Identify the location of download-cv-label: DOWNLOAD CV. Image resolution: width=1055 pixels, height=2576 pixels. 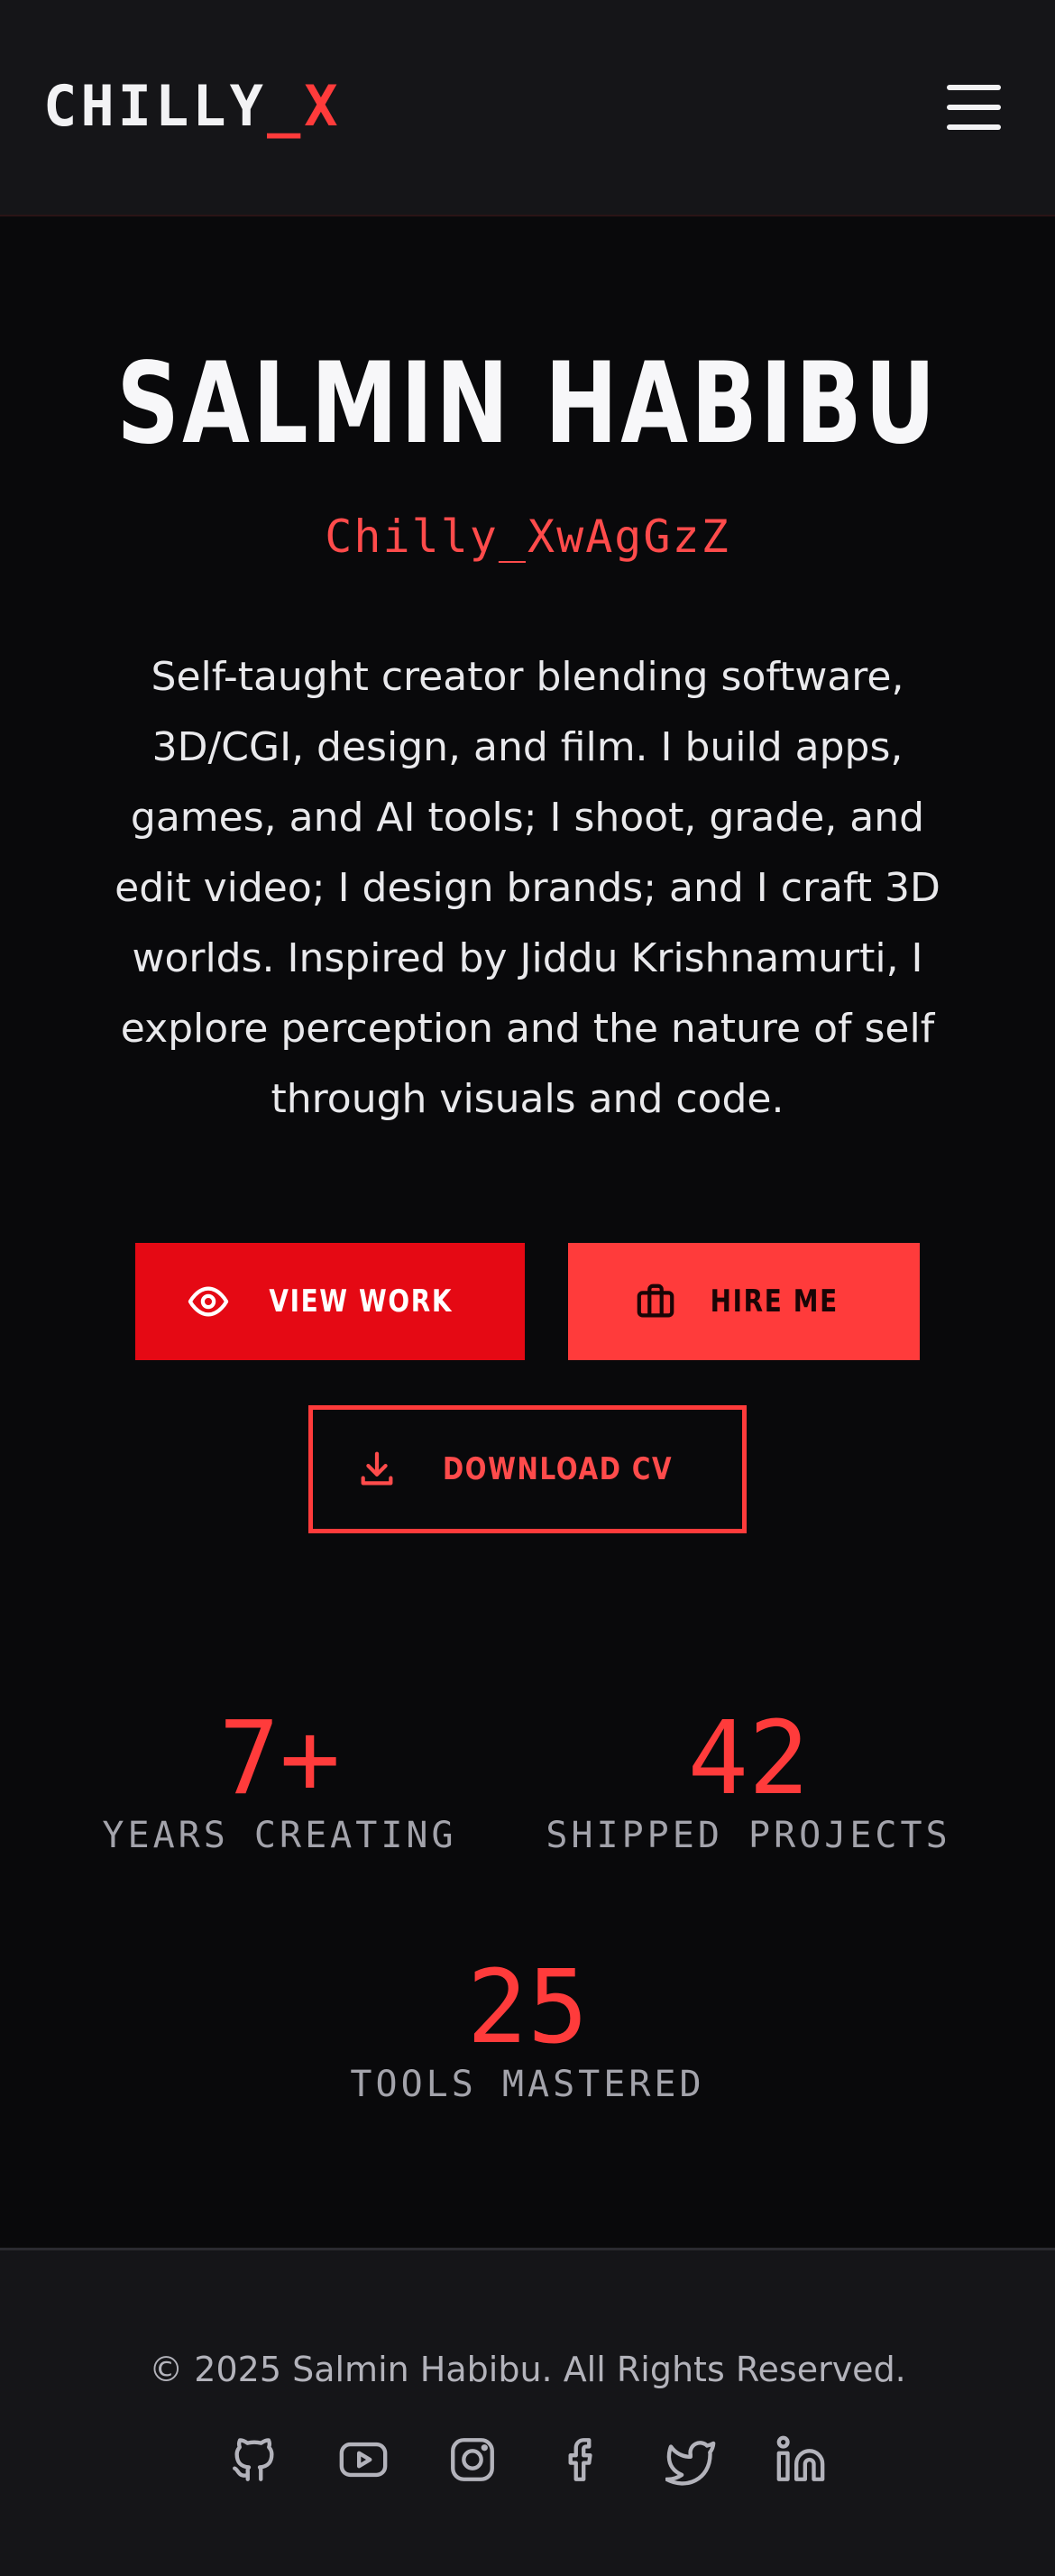
(558, 1469).